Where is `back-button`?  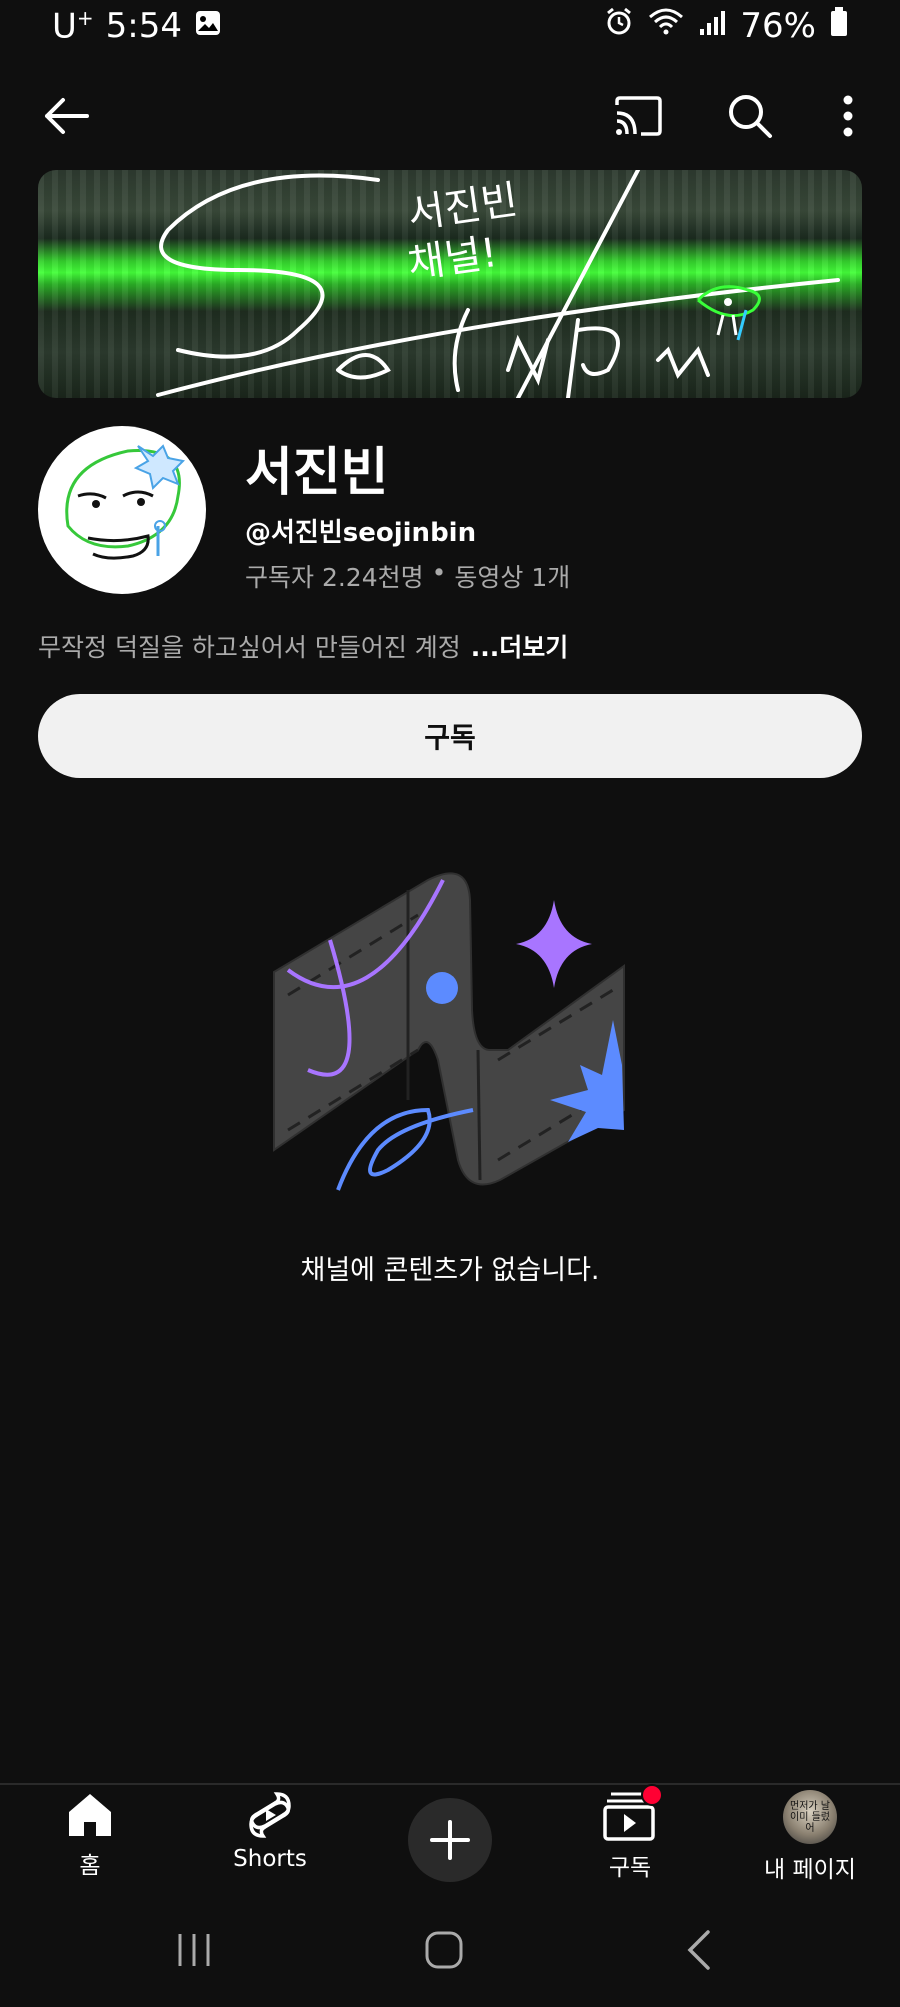 back-button is located at coordinates (66, 116).